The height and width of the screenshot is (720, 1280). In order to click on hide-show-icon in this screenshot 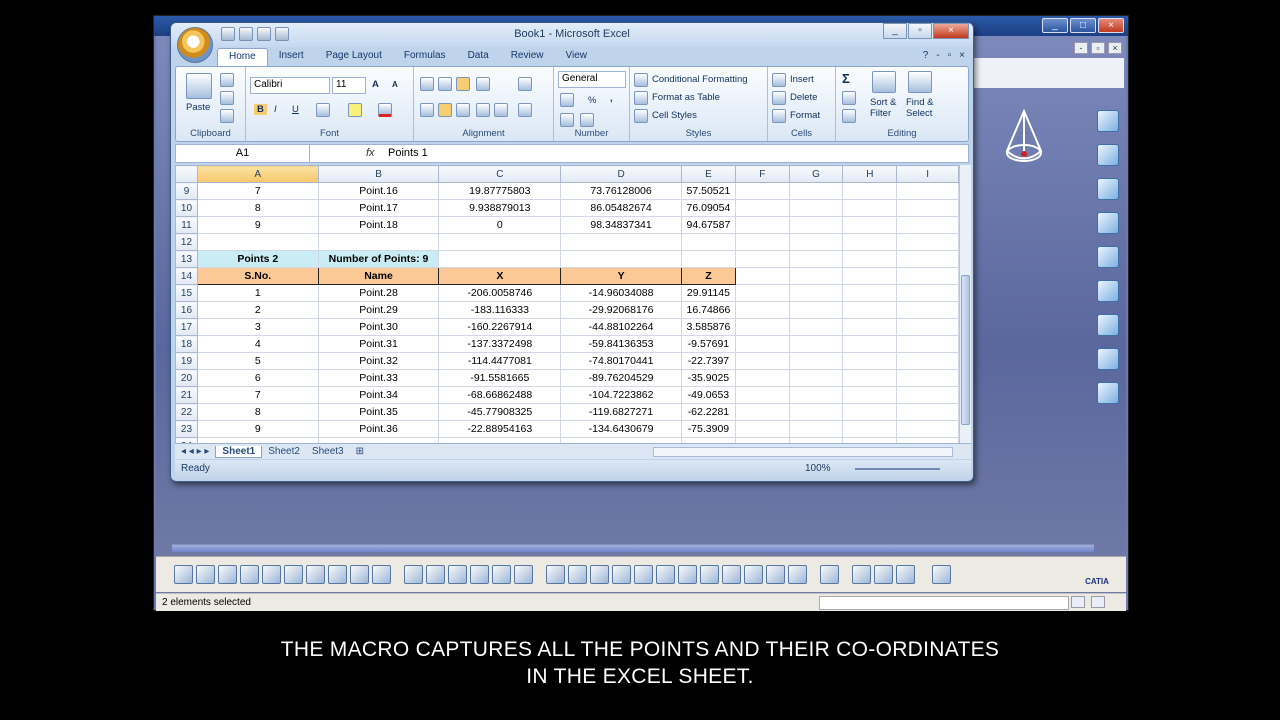, I will do `click(775, 574)`.